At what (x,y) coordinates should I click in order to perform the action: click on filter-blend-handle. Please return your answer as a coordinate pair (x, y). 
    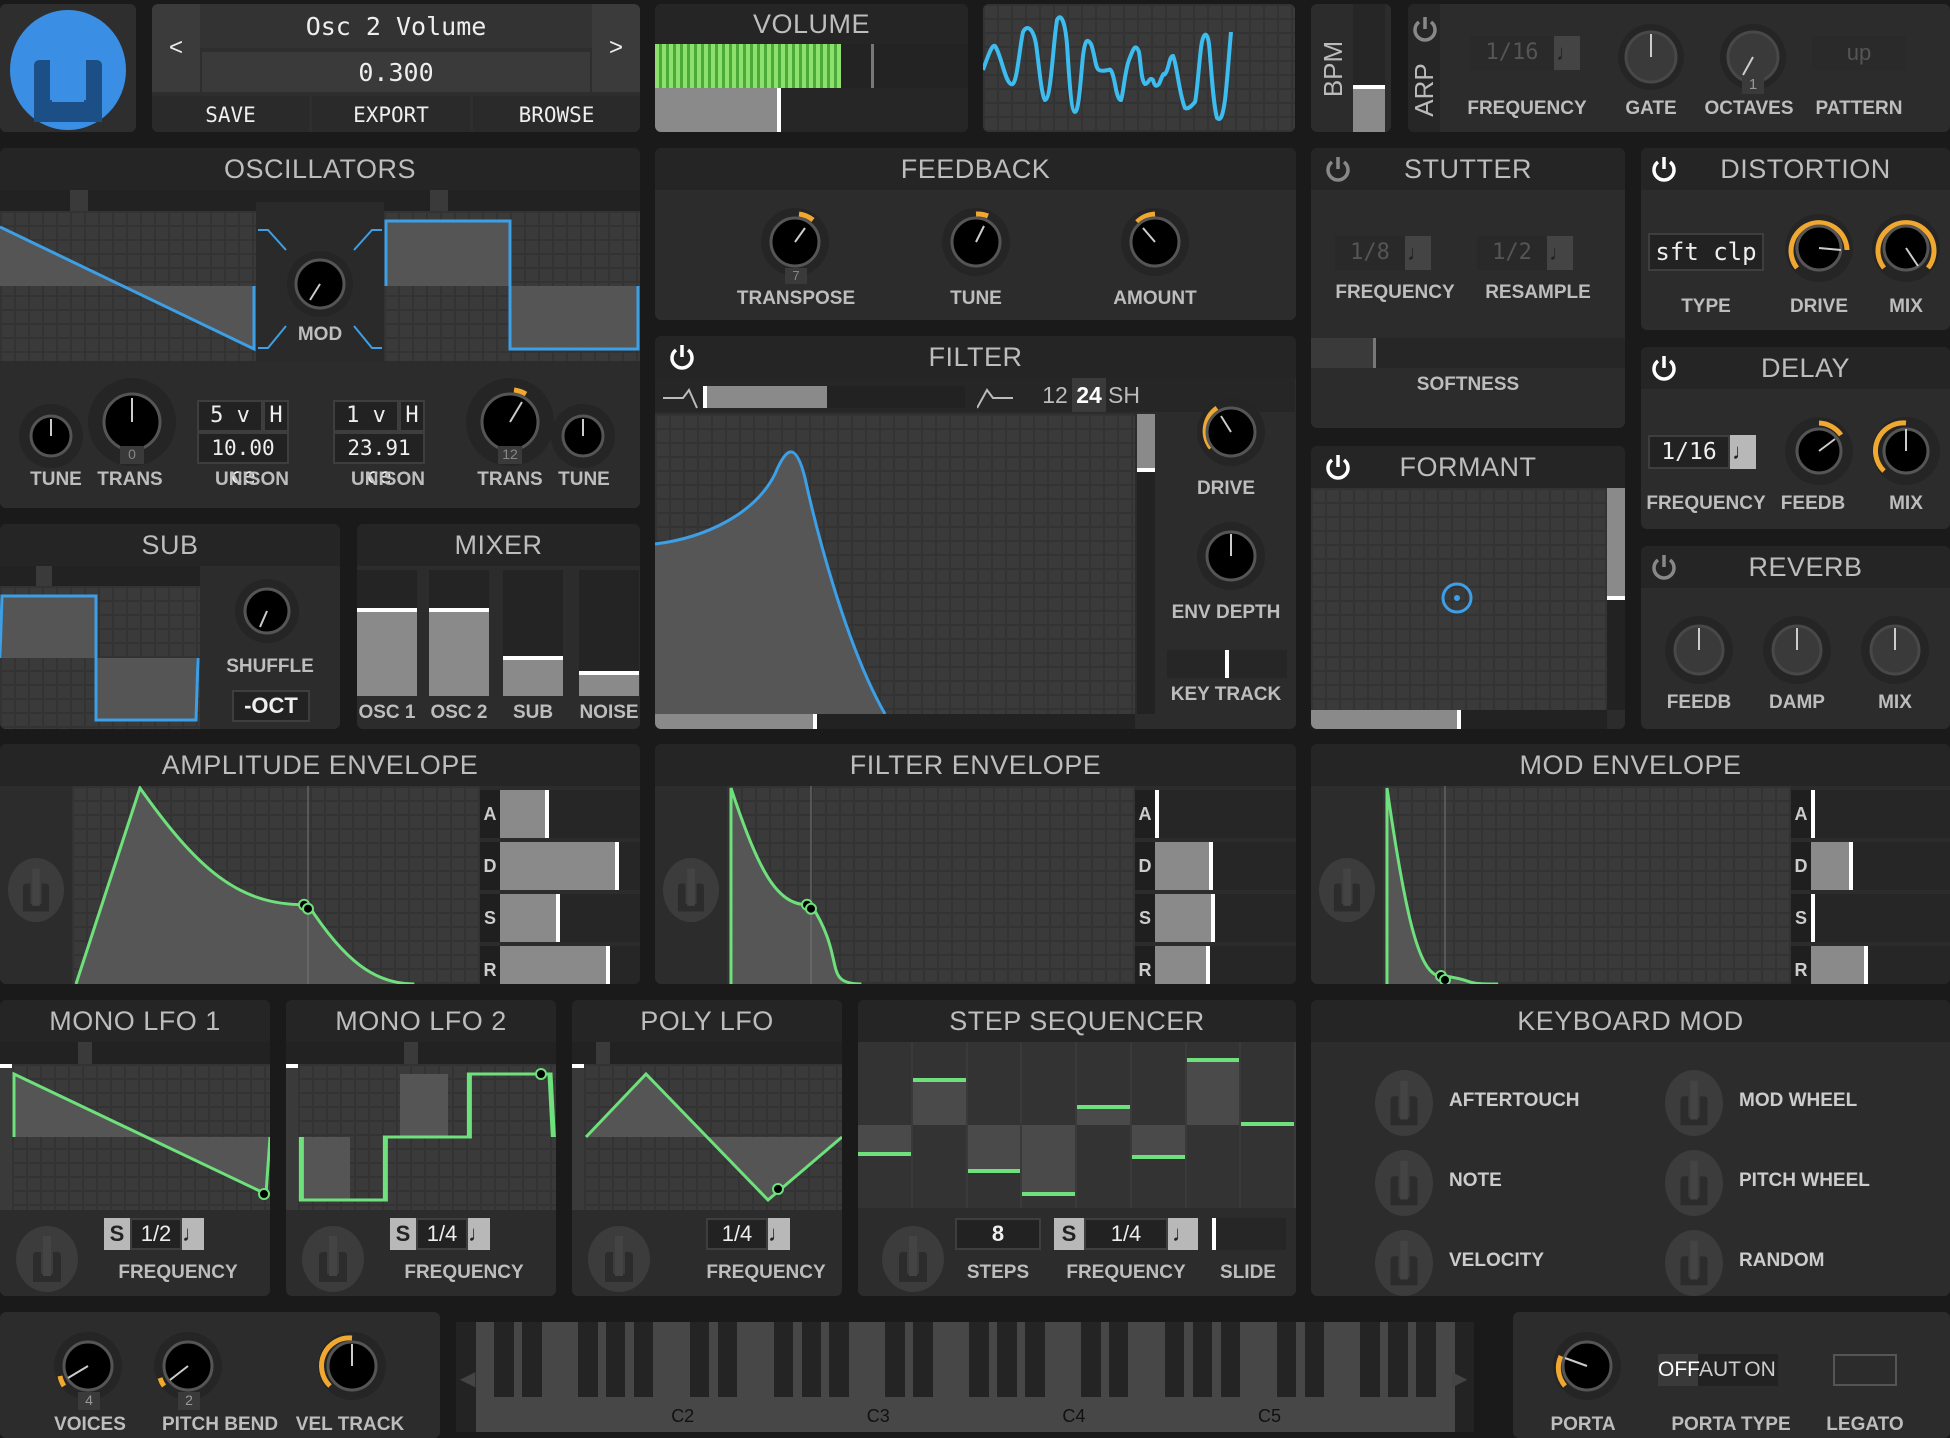
    Looking at the image, I should click on (705, 397).